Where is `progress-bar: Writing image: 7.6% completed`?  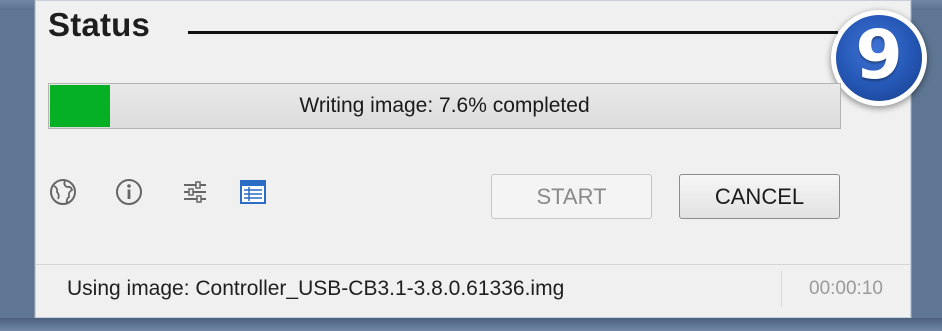 progress-bar: Writing image: 7.6% completed is located at coordinates (444, 106).